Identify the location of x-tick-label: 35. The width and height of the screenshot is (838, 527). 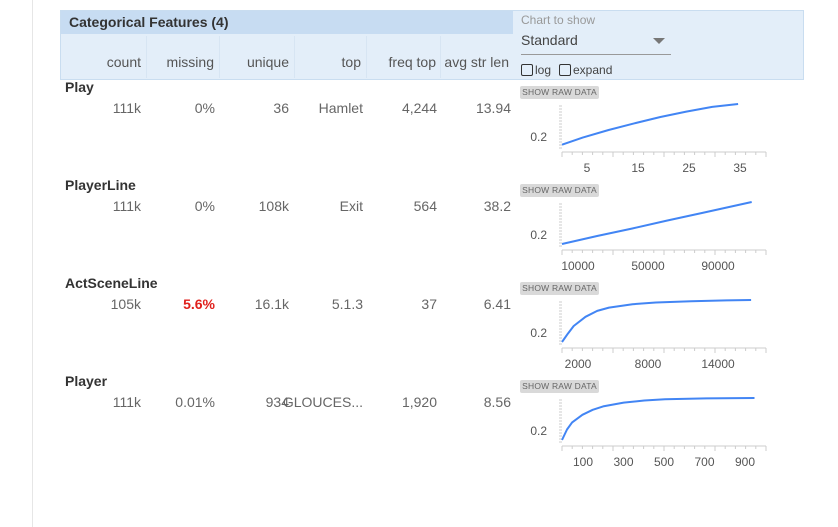
(740, 168).